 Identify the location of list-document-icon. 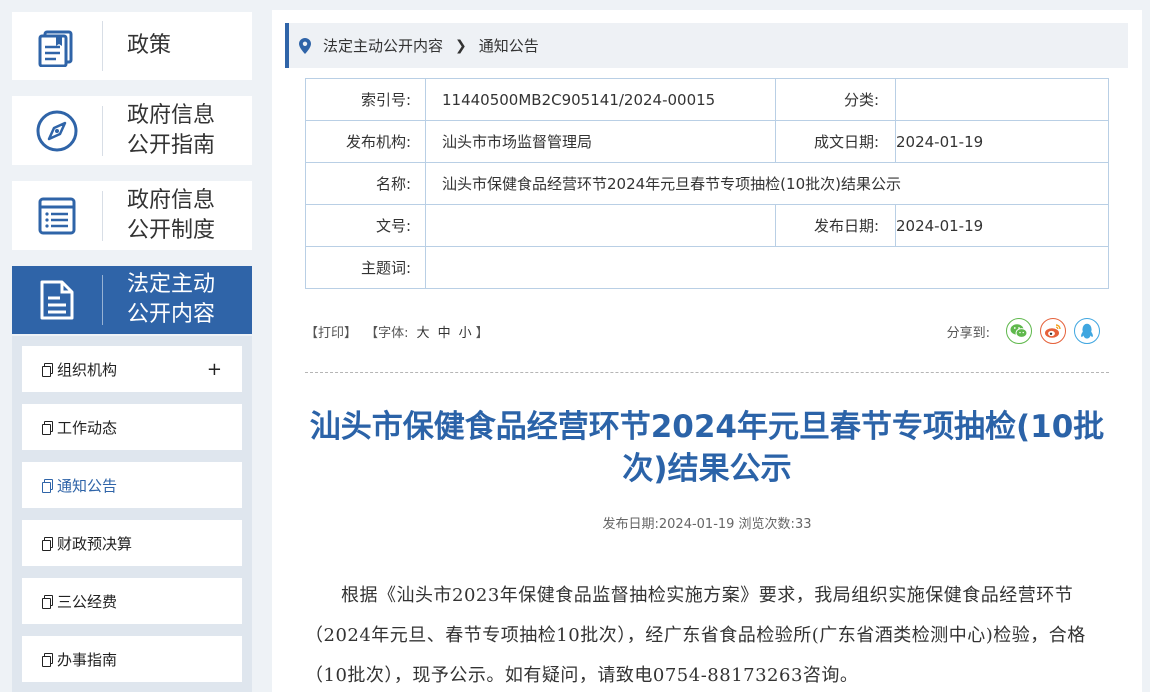
(57, 215).